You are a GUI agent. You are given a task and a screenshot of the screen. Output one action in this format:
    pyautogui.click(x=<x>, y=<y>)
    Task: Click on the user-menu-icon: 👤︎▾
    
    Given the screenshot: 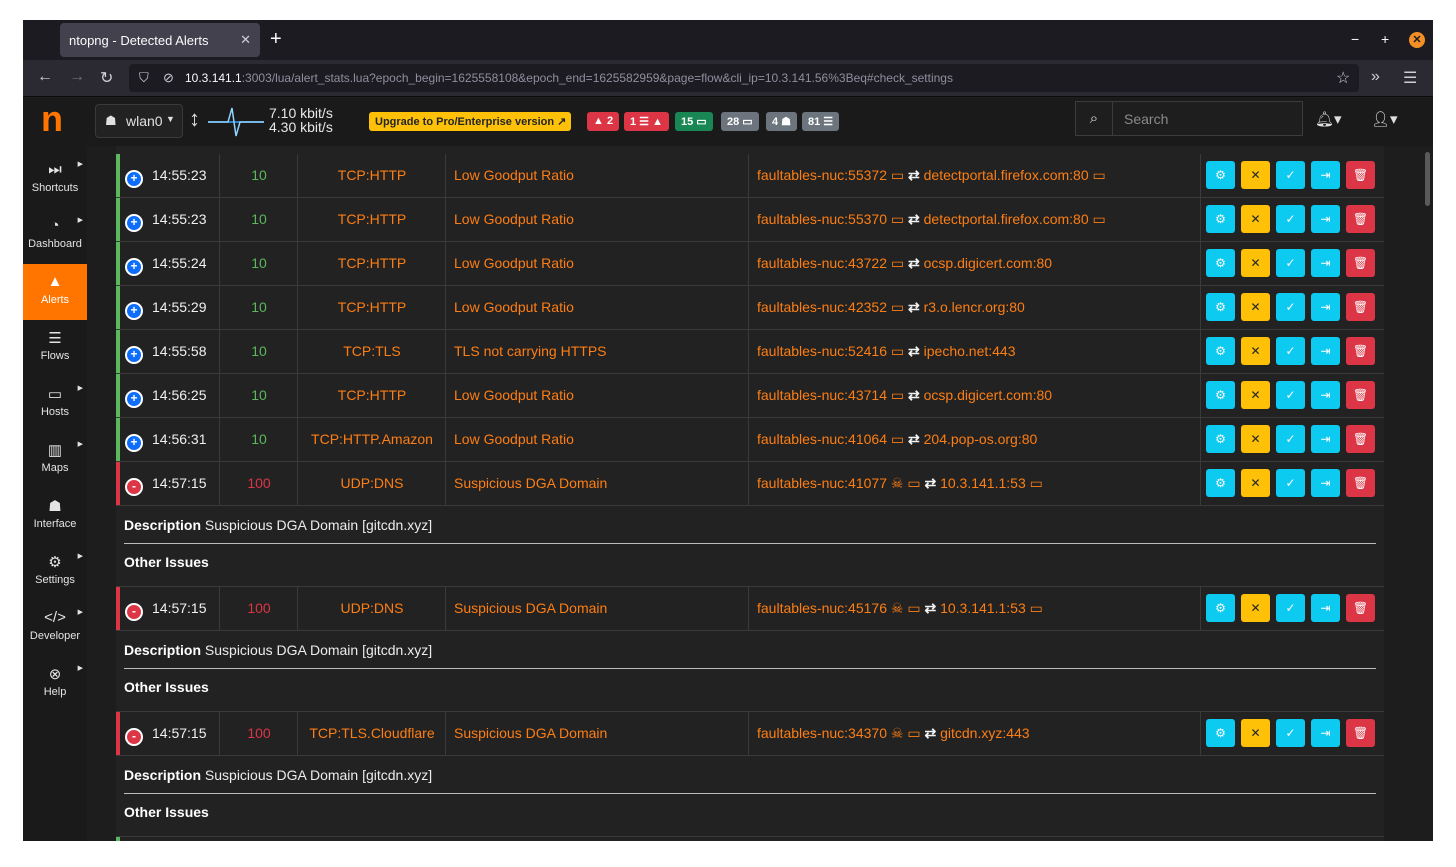 What is the action you would take?
    pyautogui.click(x=1384, y=119)
    